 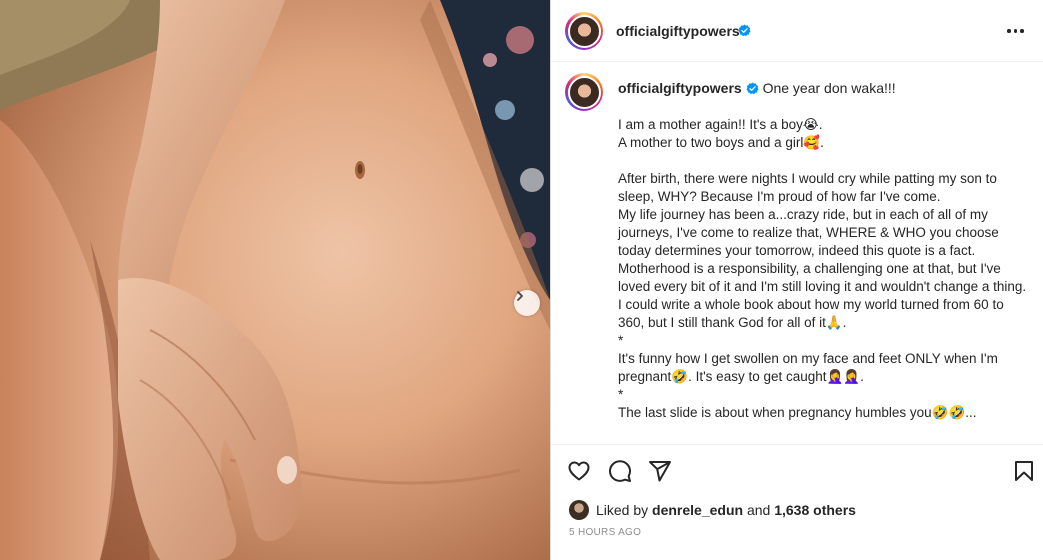 I want to click on caption-username: officialgiftypowers, so click(x=680, y=88).